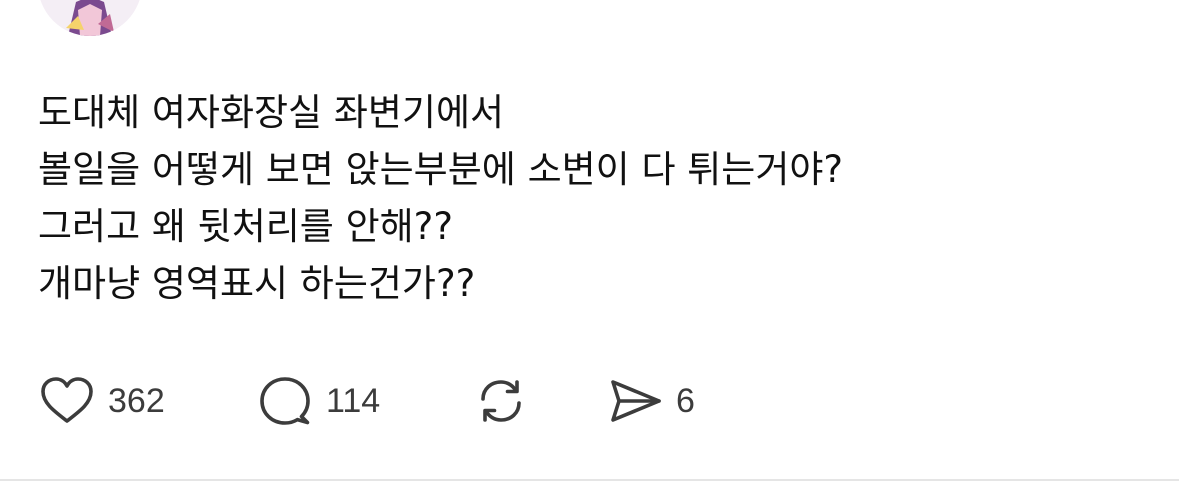 The height and width of the screenshot is (481, 1179). I want to click on username-obscured, so click(460, 17).